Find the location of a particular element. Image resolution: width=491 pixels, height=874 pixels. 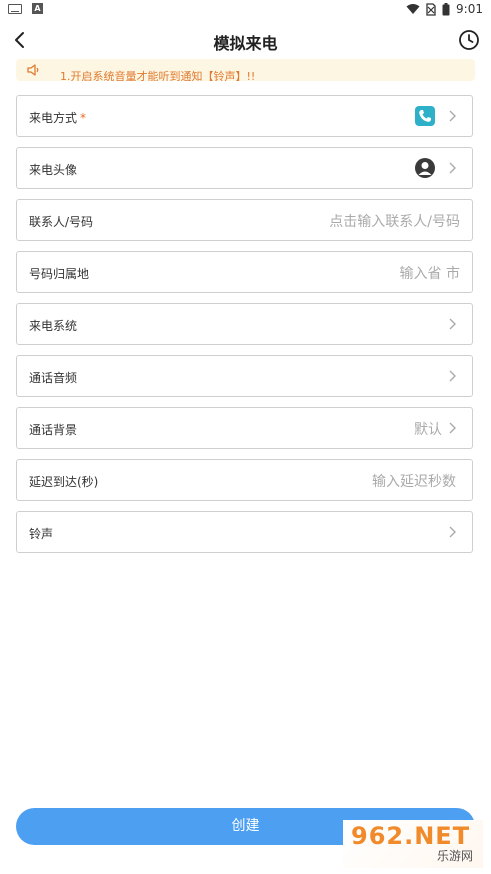

call-background-label: 通话背景 is located at coordinates (53, 430).